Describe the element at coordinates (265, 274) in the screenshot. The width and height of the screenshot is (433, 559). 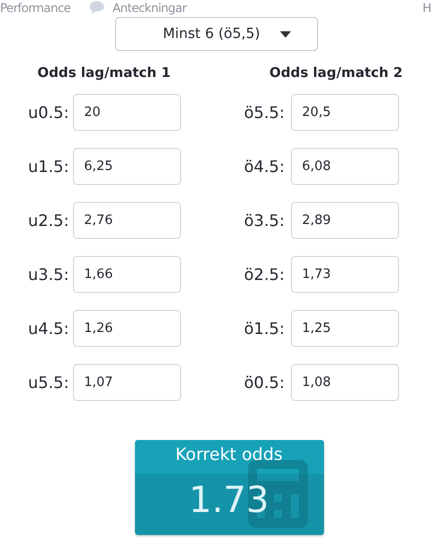
I see `odds-label: ö2.5:` at that location.